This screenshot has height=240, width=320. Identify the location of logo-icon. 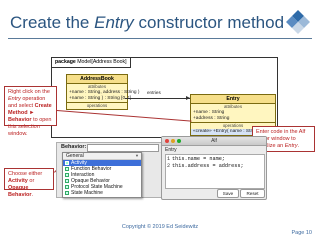
(298, 22).